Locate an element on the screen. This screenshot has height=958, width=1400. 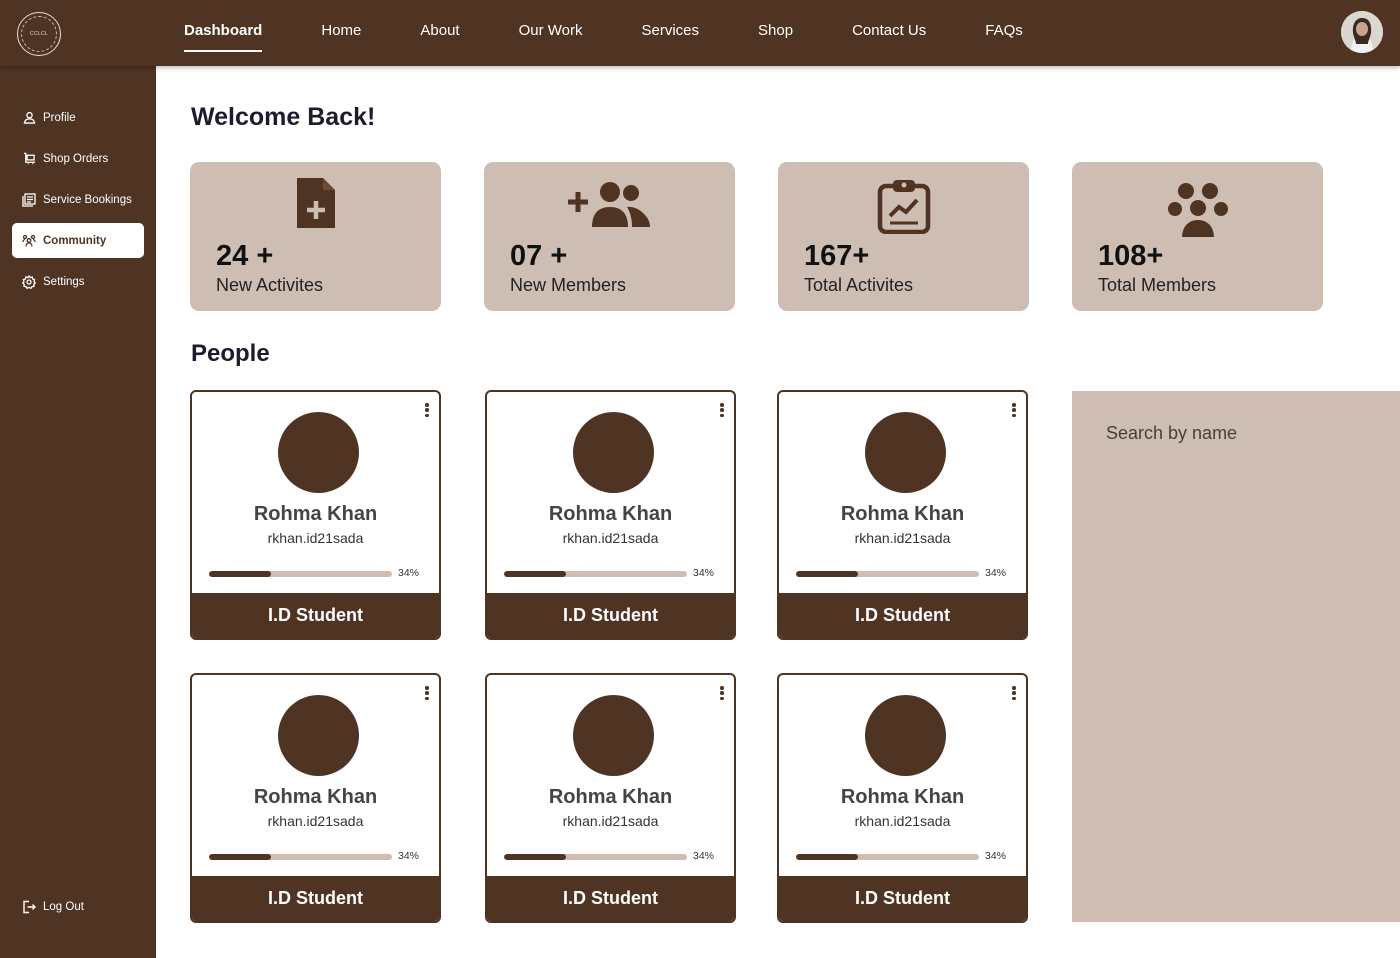
brand-logo: CCLCL is located at coordinates (39, 34).